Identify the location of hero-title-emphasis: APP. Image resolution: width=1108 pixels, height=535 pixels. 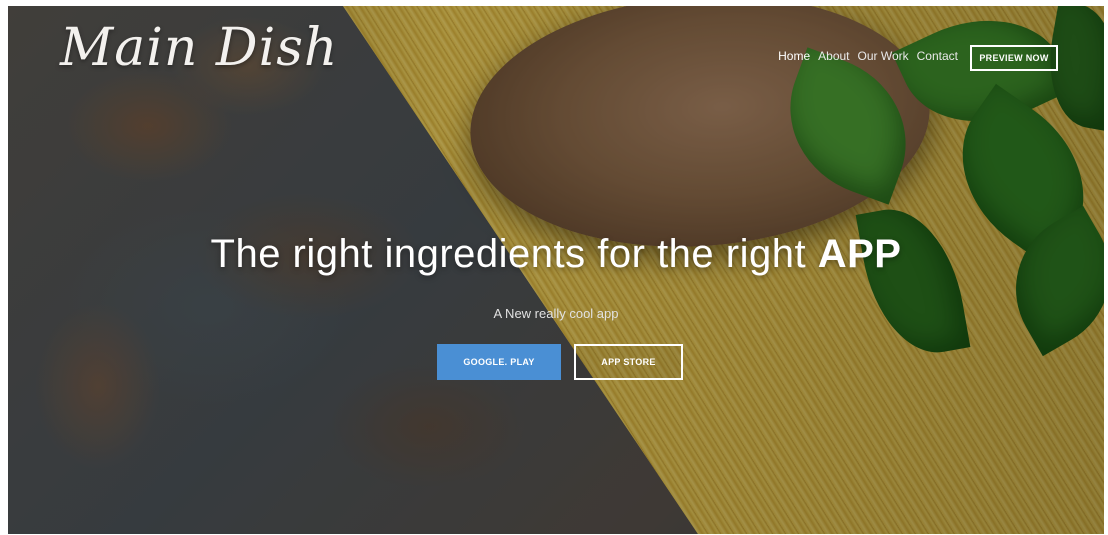
(859, 254).